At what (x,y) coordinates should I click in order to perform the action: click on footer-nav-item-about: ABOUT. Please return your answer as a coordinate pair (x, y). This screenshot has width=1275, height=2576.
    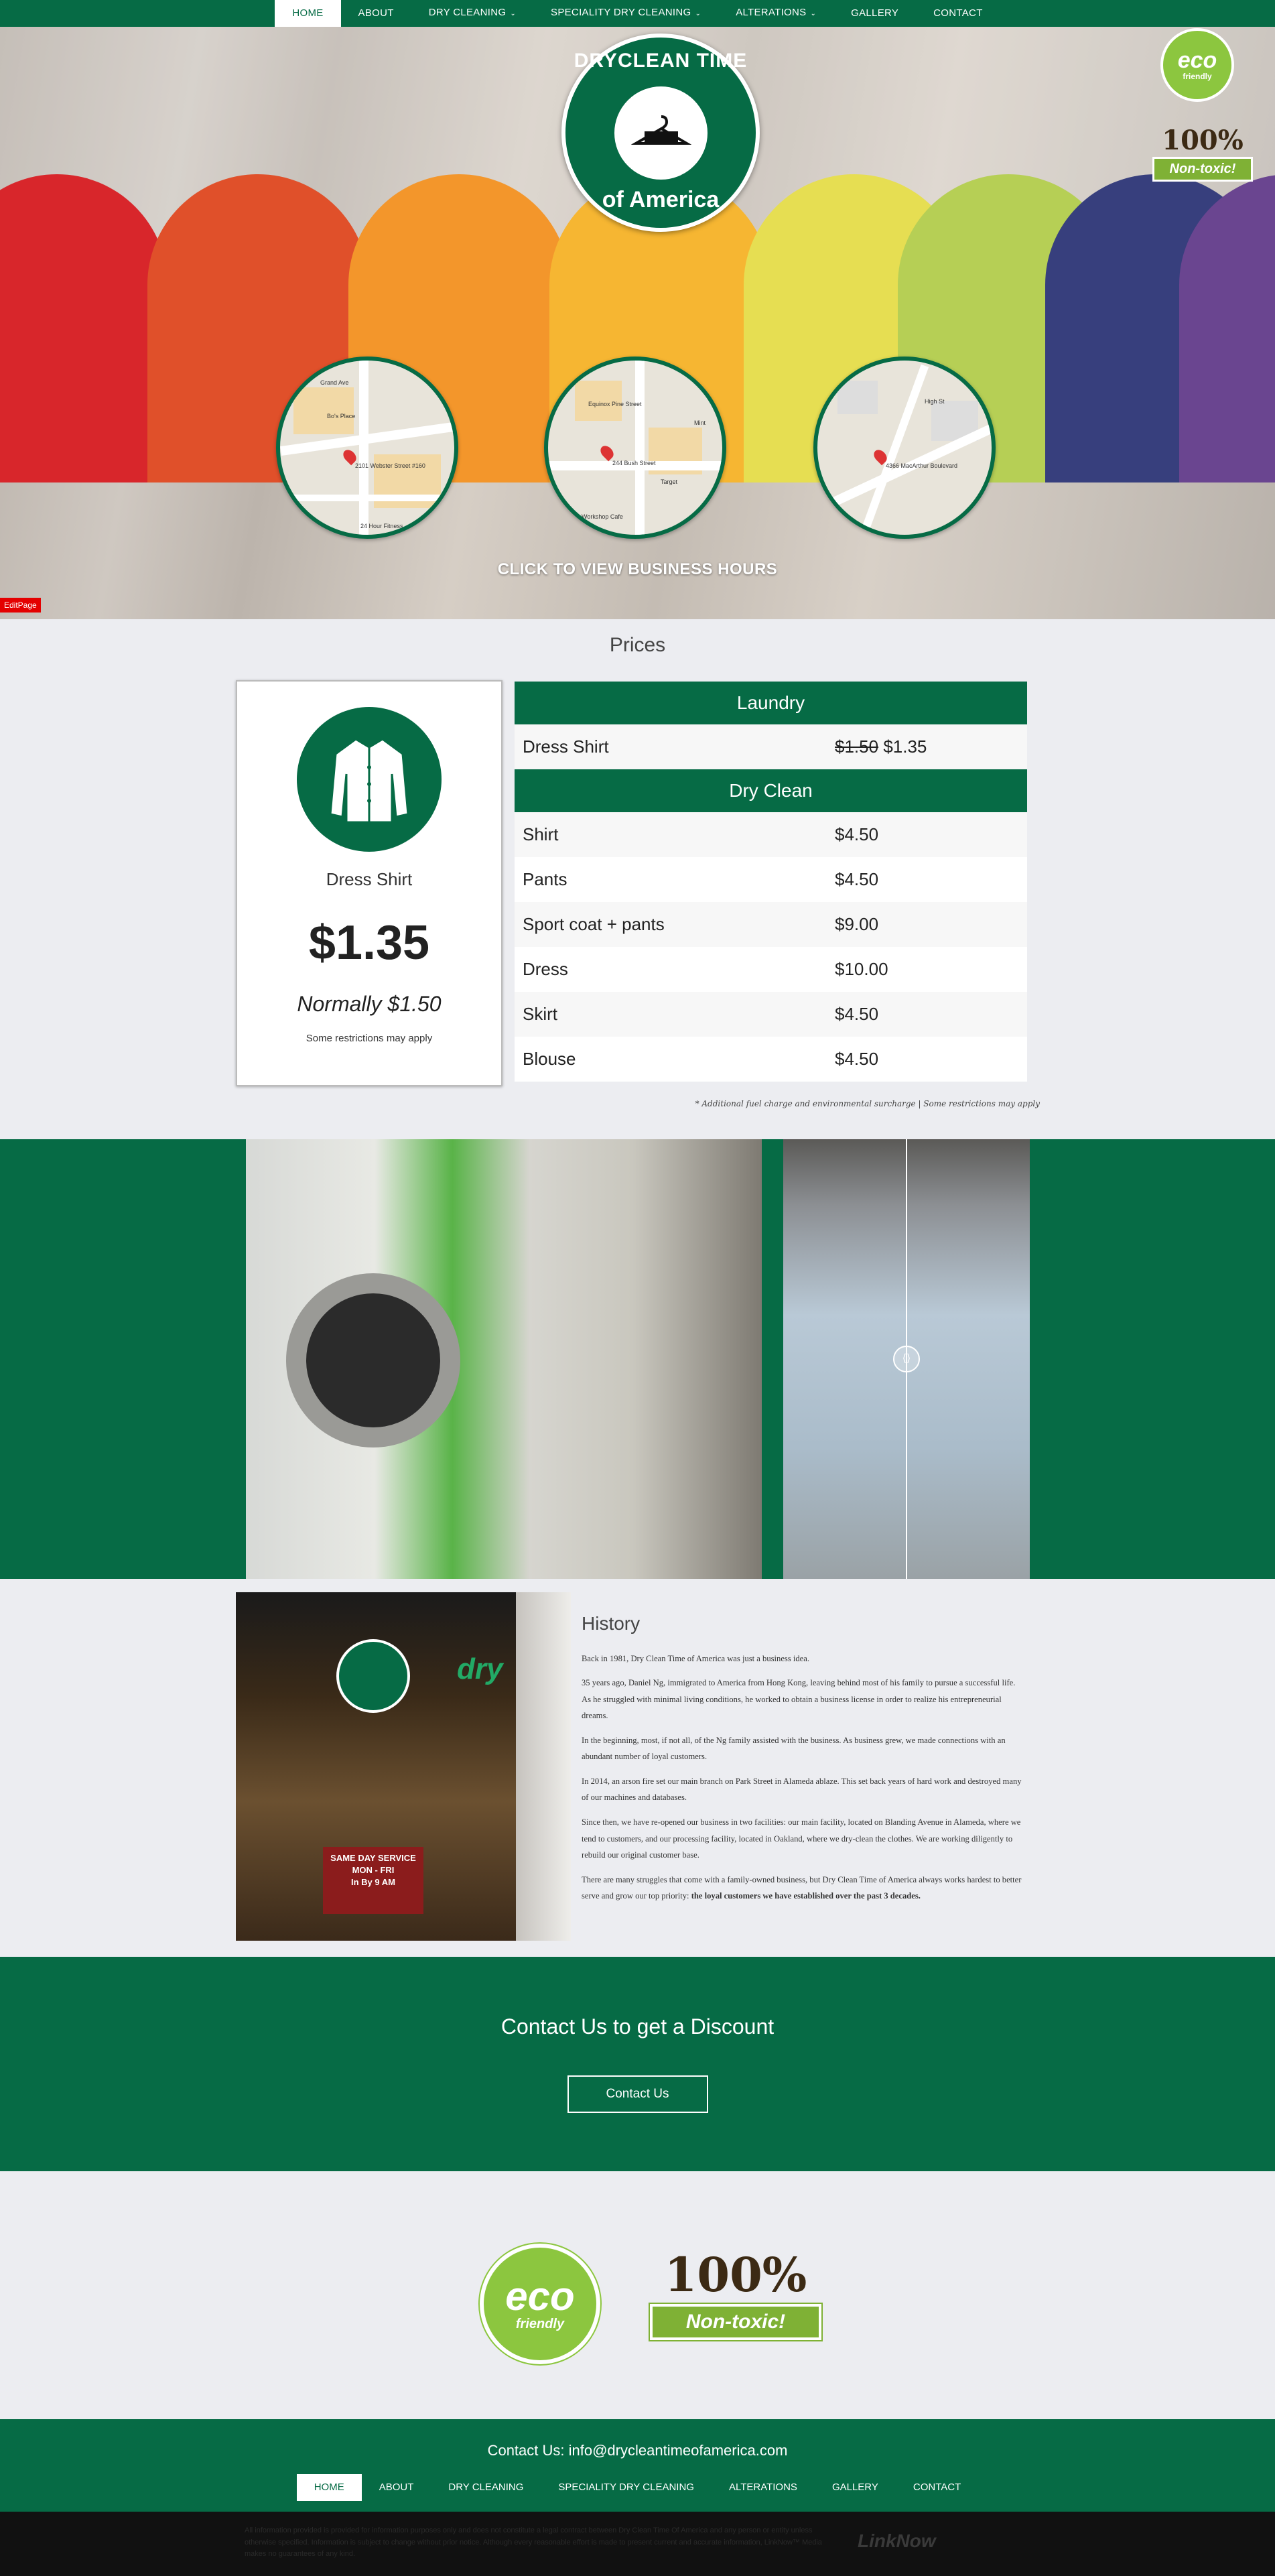
    Looking at the image, I should click on (396, 2487).